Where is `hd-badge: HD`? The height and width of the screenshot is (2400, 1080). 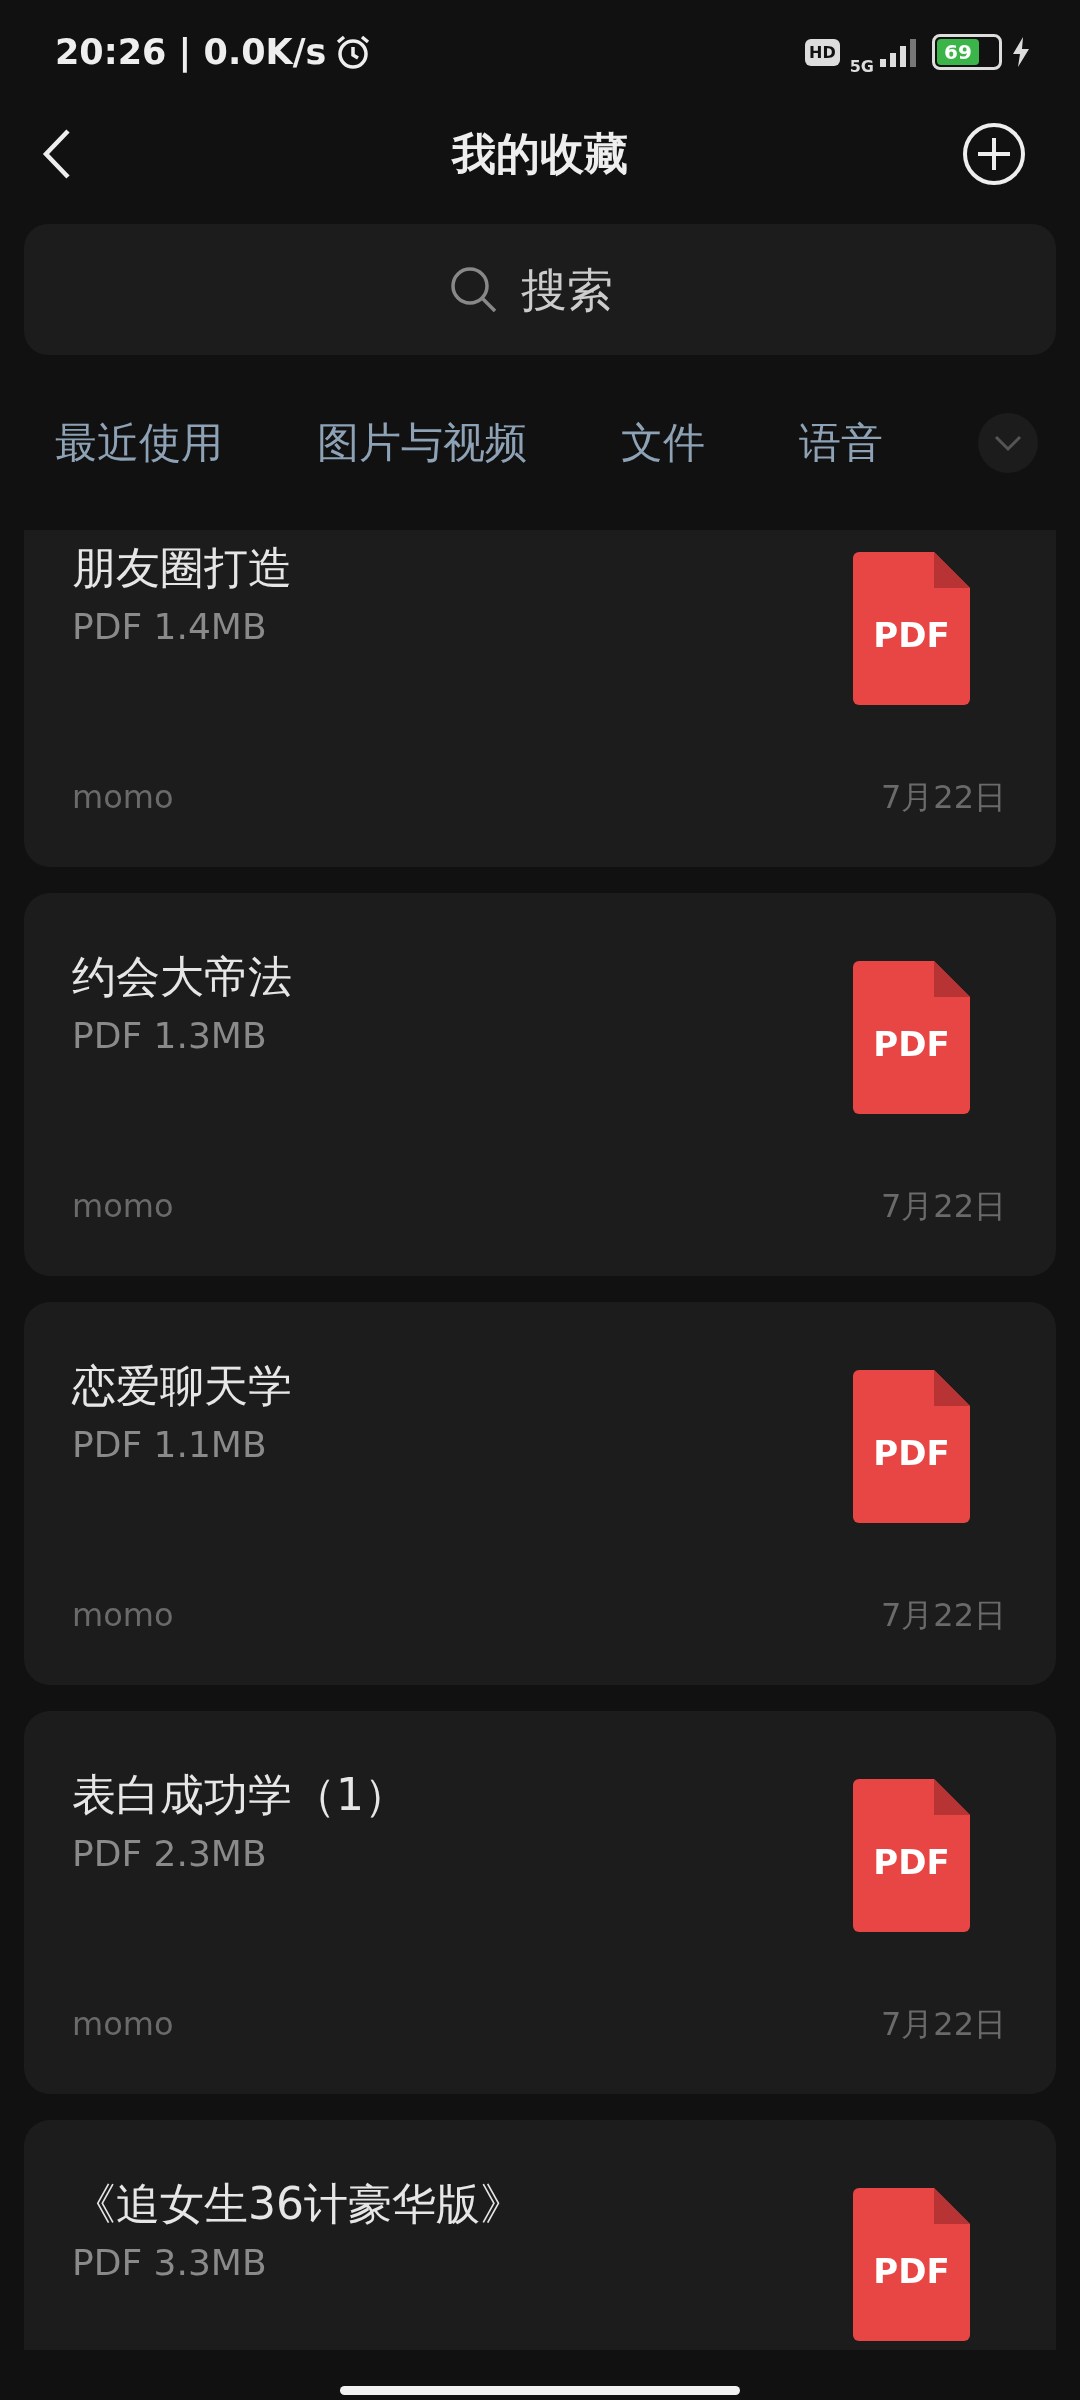 hd-badge: HD is located at coordinates (822, 52).